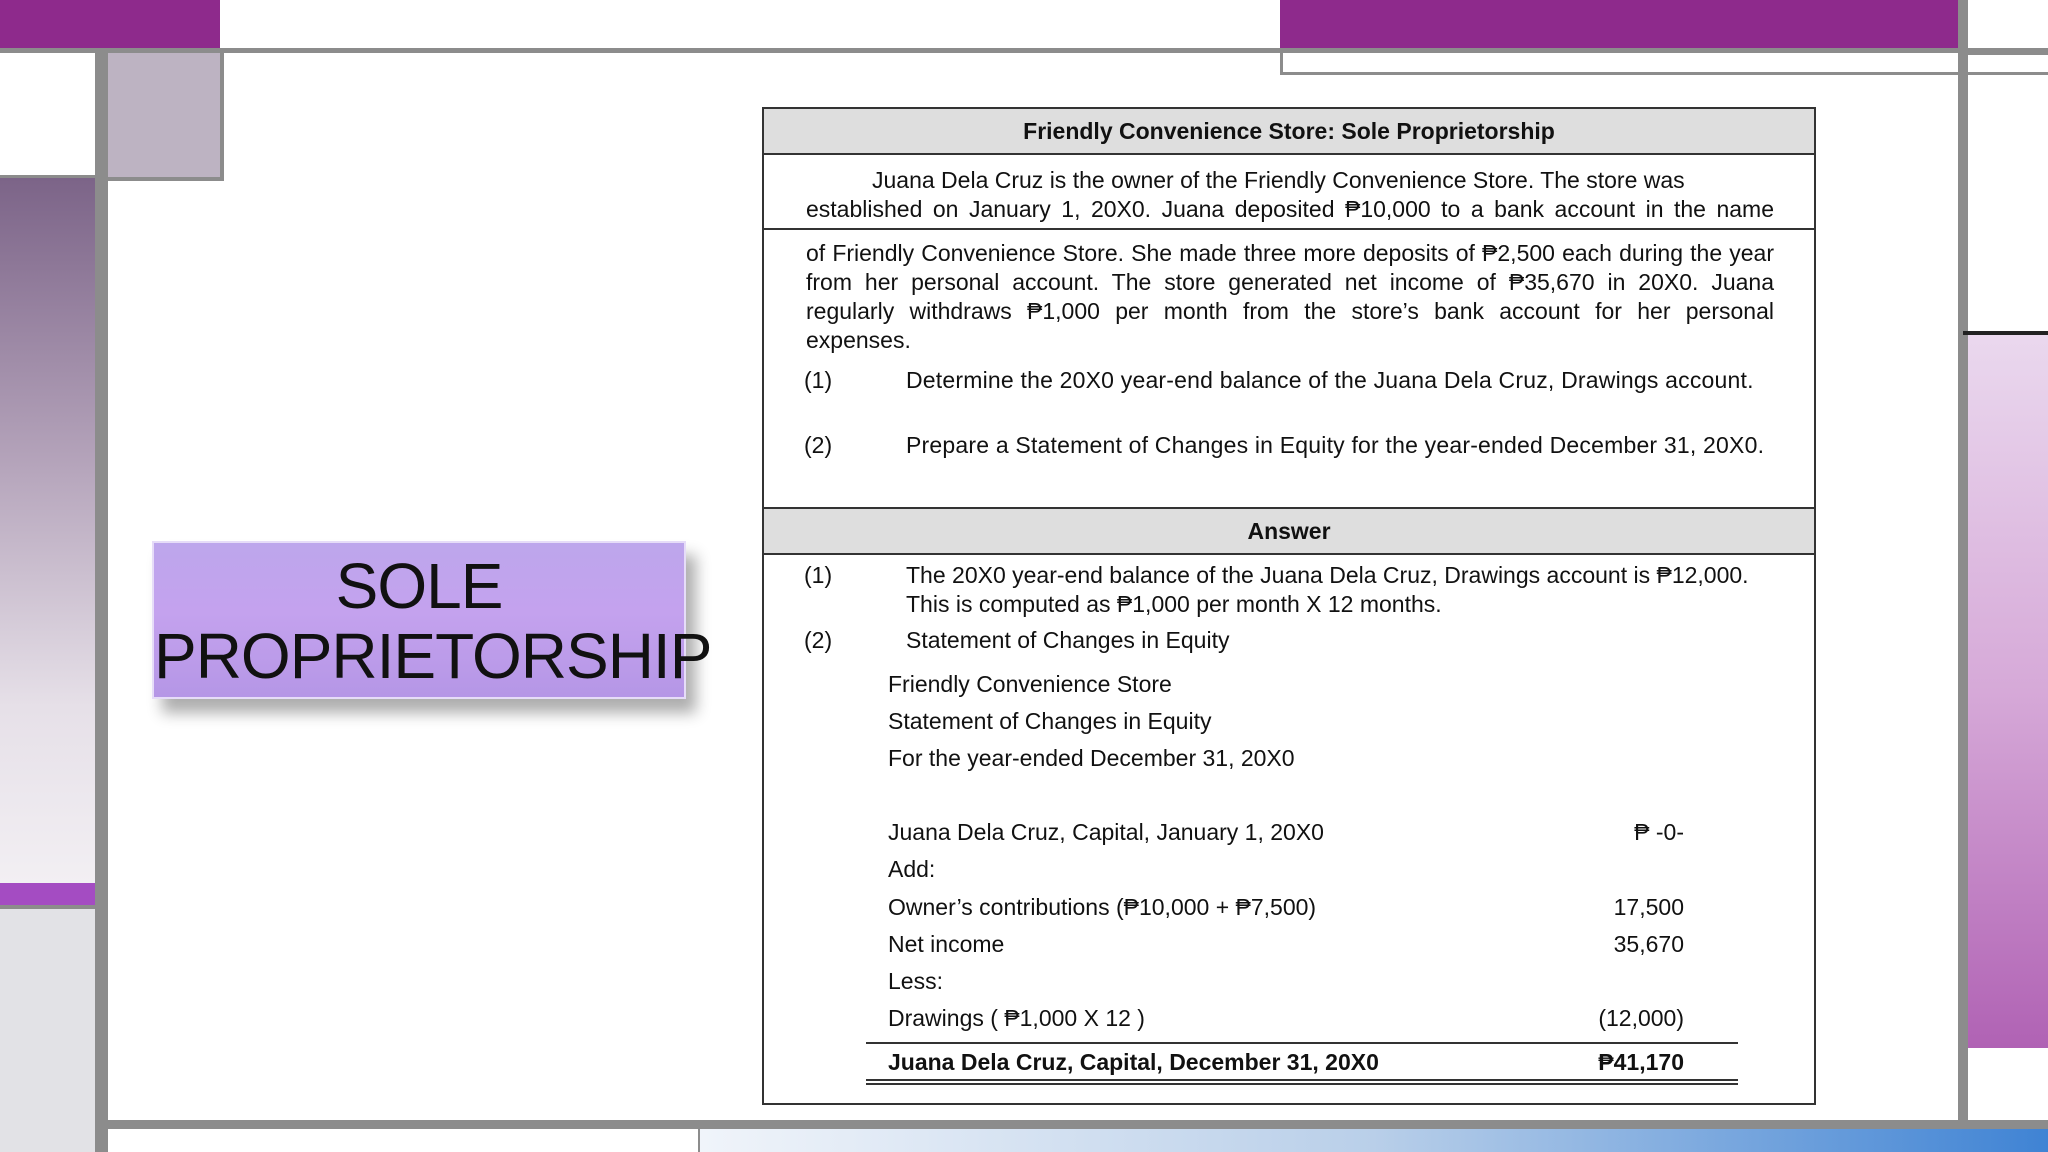 The image size is (2048, 1152). I want to click on top-right-accent-bar, so click(1619, 24).